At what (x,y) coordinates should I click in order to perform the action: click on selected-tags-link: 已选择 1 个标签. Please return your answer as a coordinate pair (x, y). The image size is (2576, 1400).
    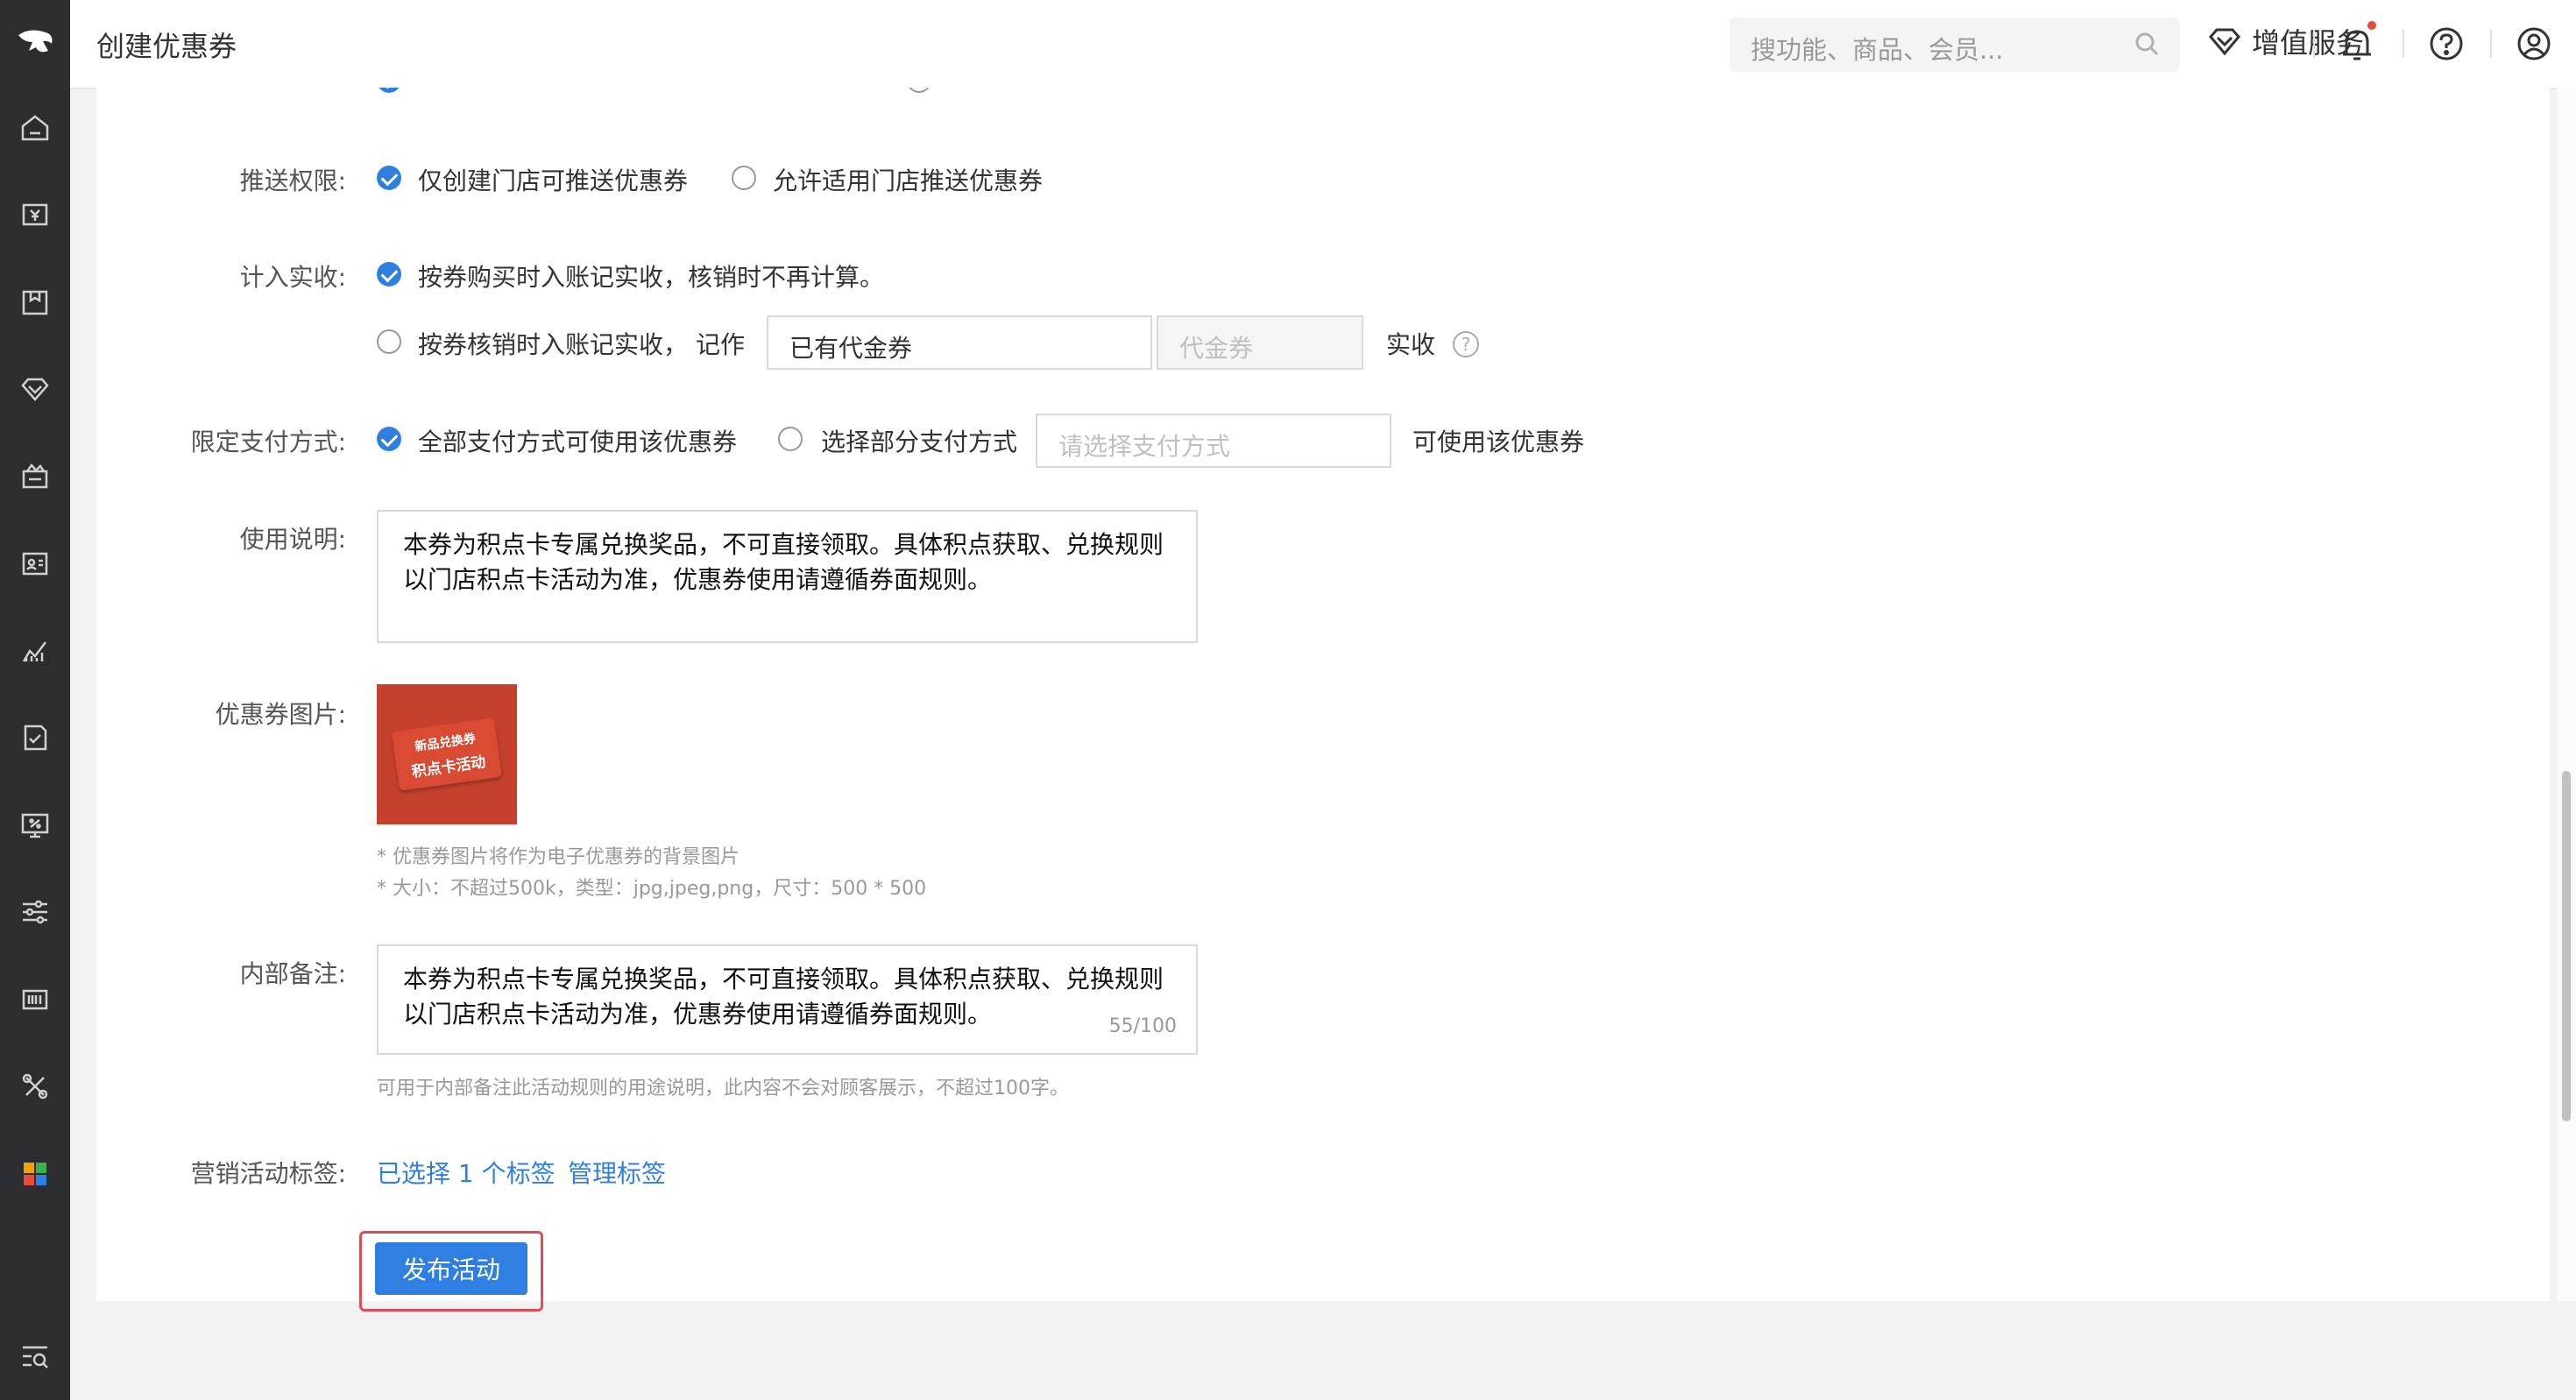
    Looking at the image, I should click on (466, 1172).